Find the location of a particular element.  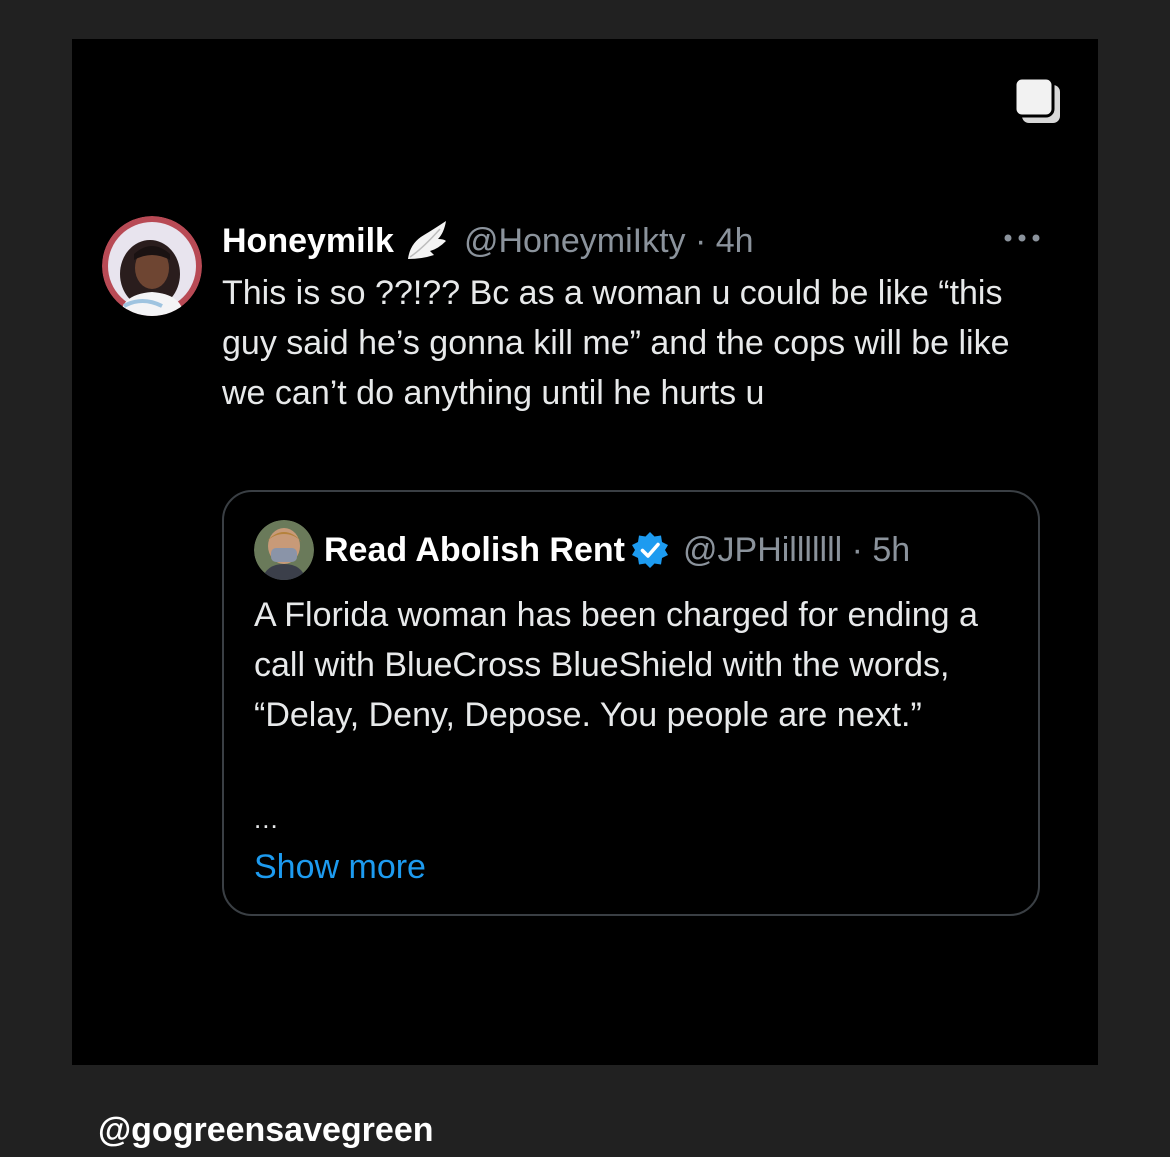

avatar is located at coordinates (152, 266).